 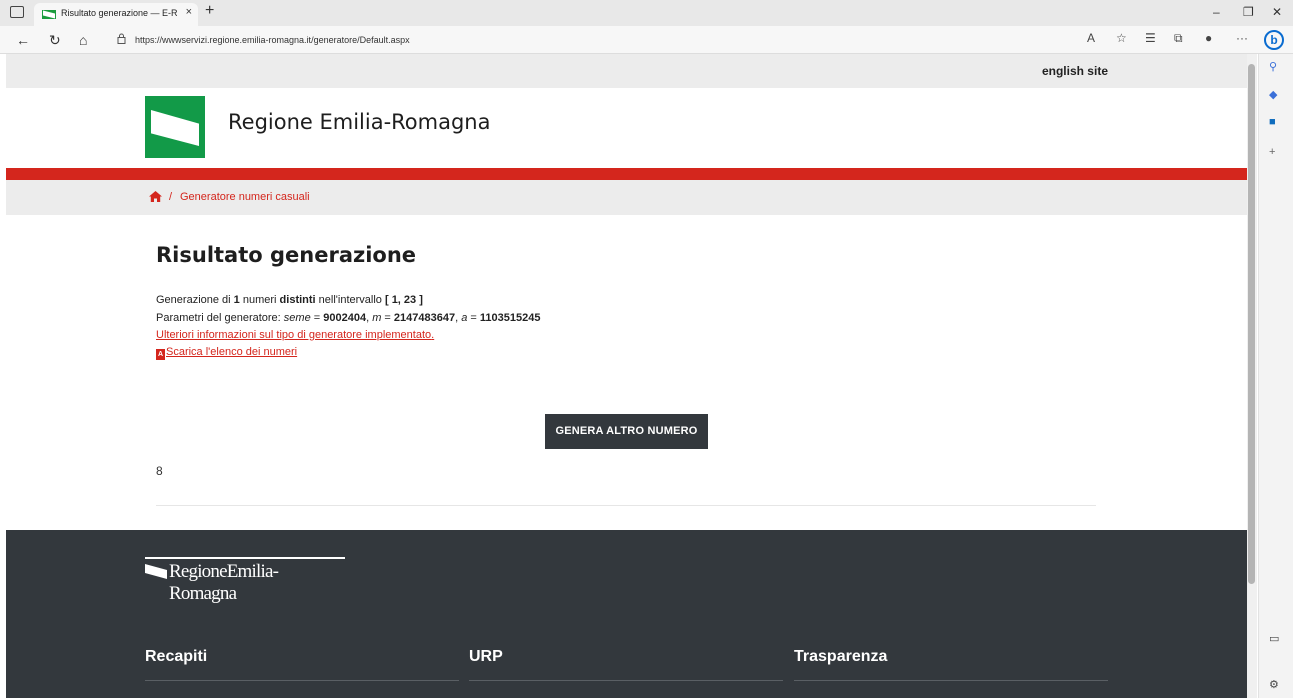 What do you see at coordinates (1273, 94) in the screenshot?
I see `shopping-icon: ◆` at bounding box center [1273, 94].